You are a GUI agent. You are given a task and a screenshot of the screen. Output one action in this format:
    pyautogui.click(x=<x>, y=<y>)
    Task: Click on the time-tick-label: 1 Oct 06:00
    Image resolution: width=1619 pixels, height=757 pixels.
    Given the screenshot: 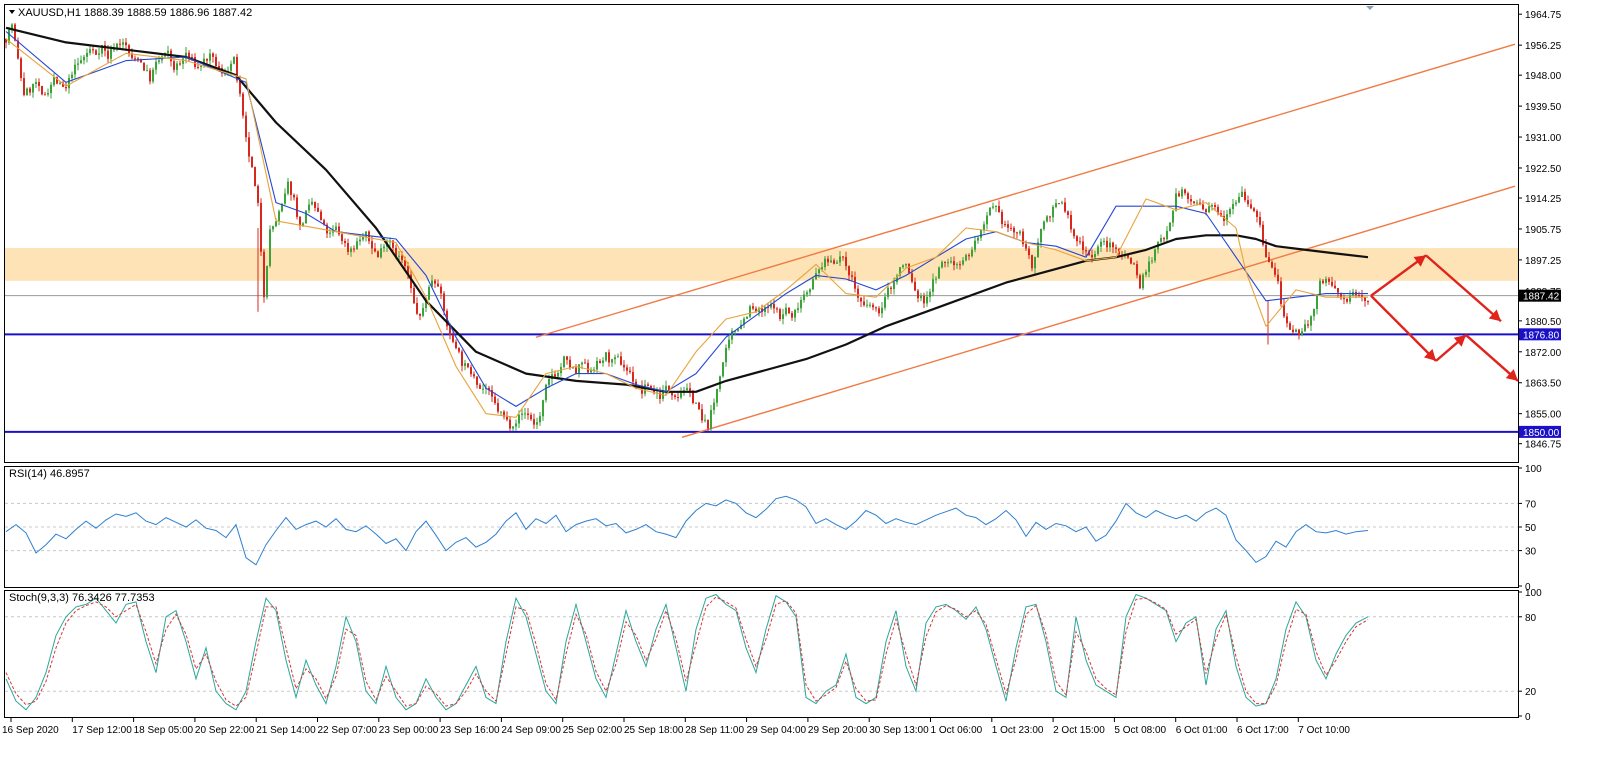 What is the action you would take?
    pyautogui.click(x=957, y=730)
    